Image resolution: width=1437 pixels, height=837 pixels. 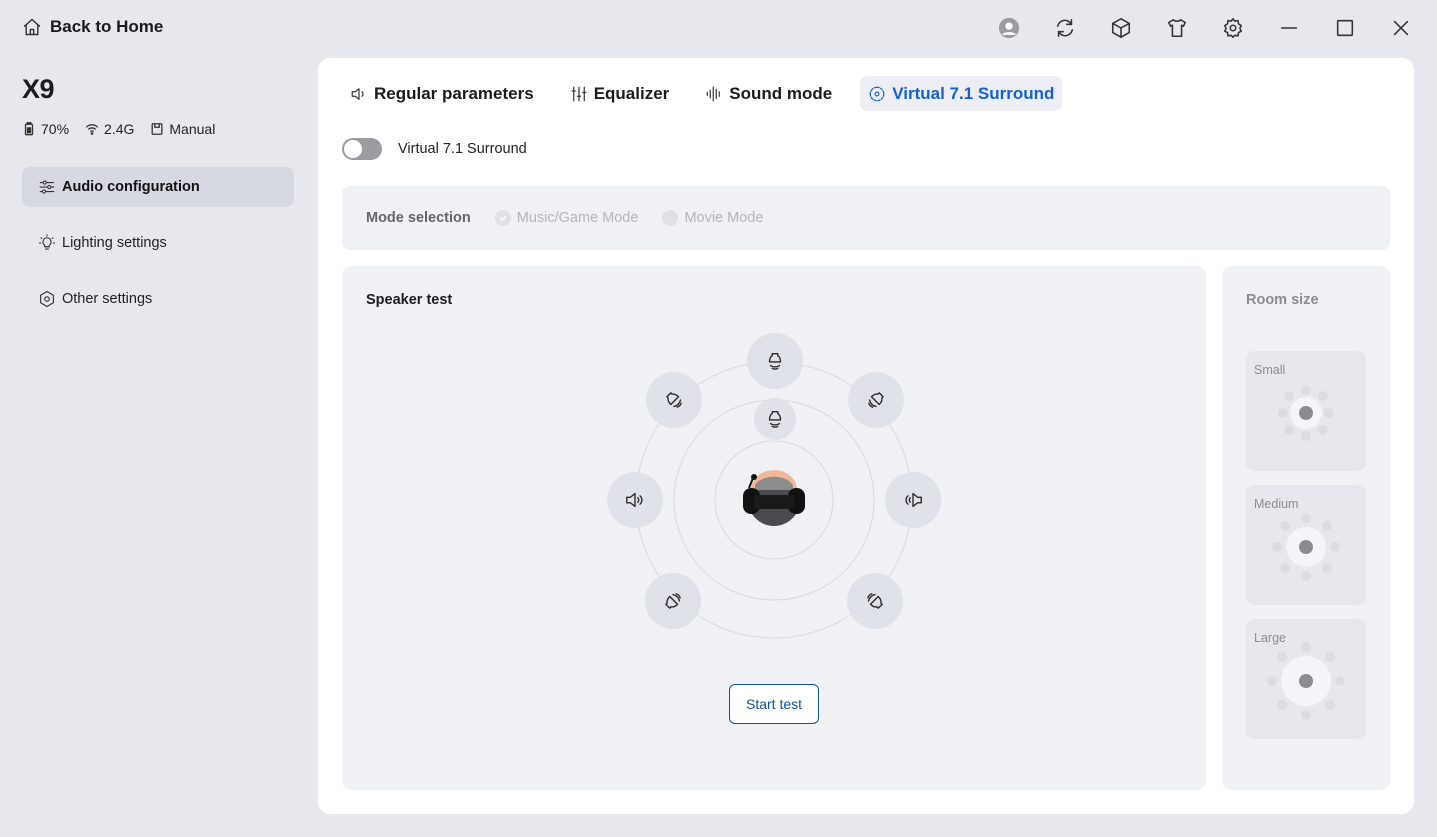 I want to click on speaker-front-left, so click(x=674, y=400).